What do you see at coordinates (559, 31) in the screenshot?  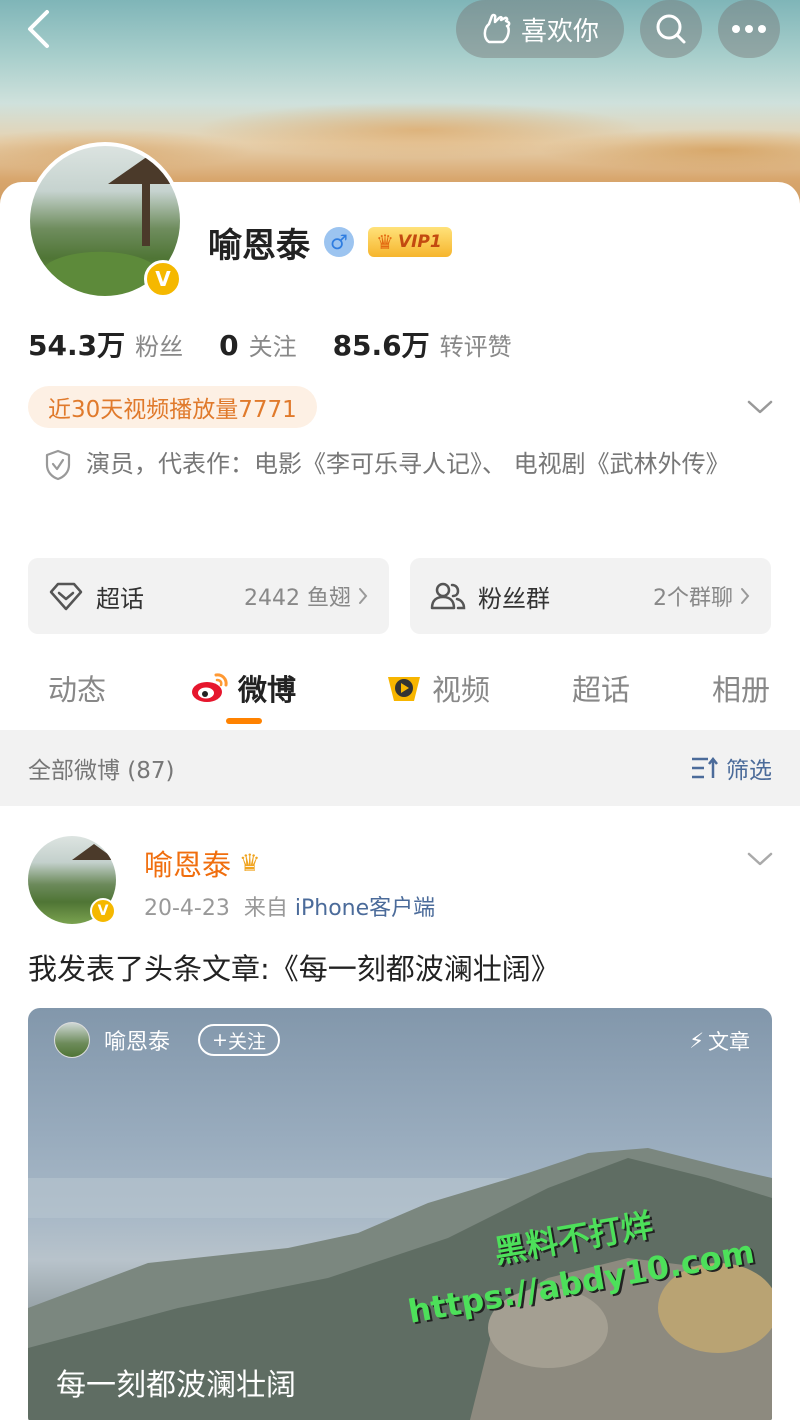 I see `like-you-label: 喜欢你` at bounding box center [559, 31].